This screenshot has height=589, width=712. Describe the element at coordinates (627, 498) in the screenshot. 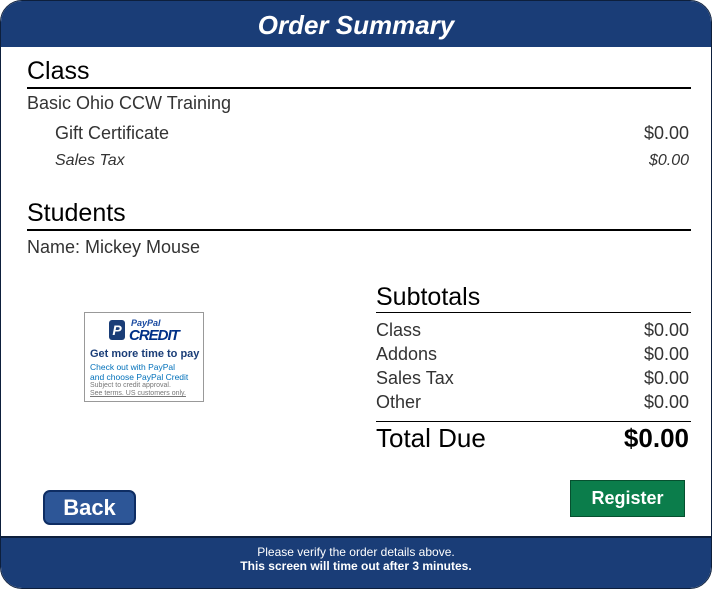

I see `register-button: Register` at that location.